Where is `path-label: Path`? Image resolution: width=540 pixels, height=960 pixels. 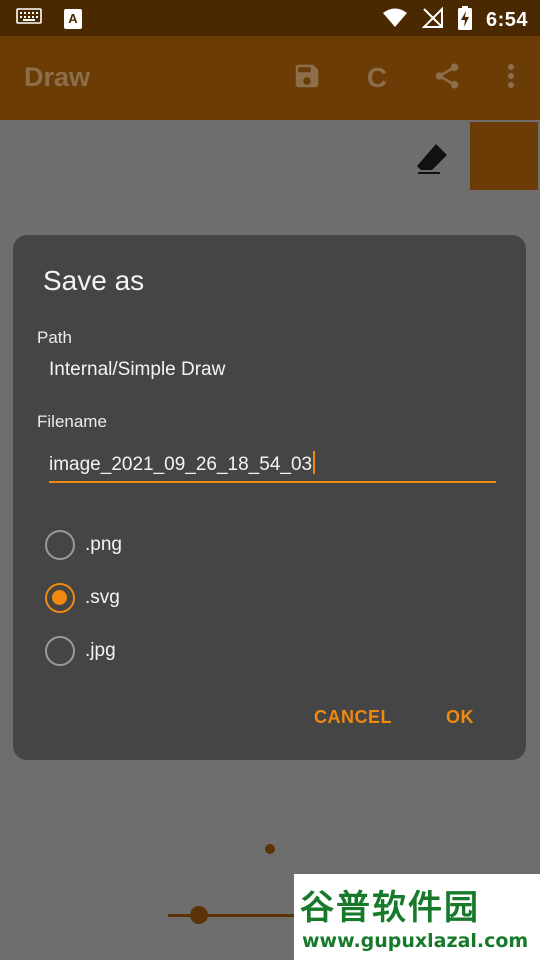
path-label: Path is located at coordinates (54, 337).